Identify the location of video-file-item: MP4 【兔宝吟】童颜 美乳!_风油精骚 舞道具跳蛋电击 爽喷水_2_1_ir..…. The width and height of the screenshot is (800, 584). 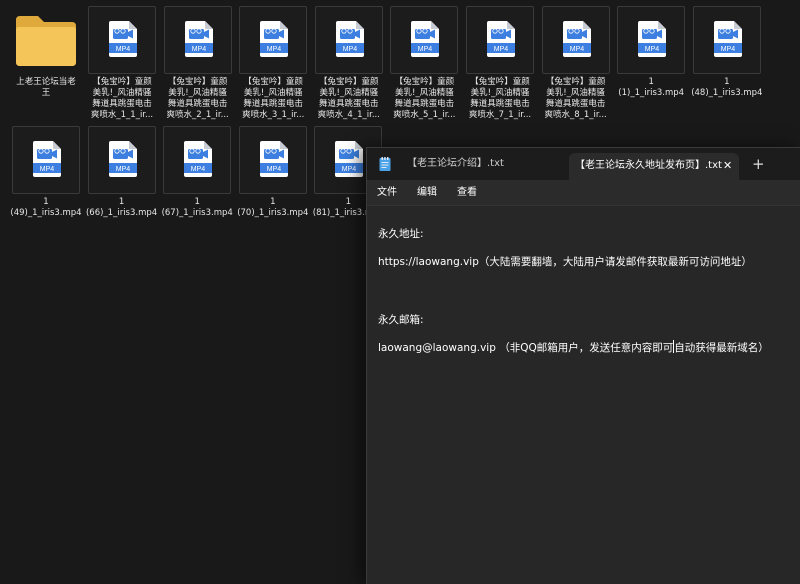
(197, 63).